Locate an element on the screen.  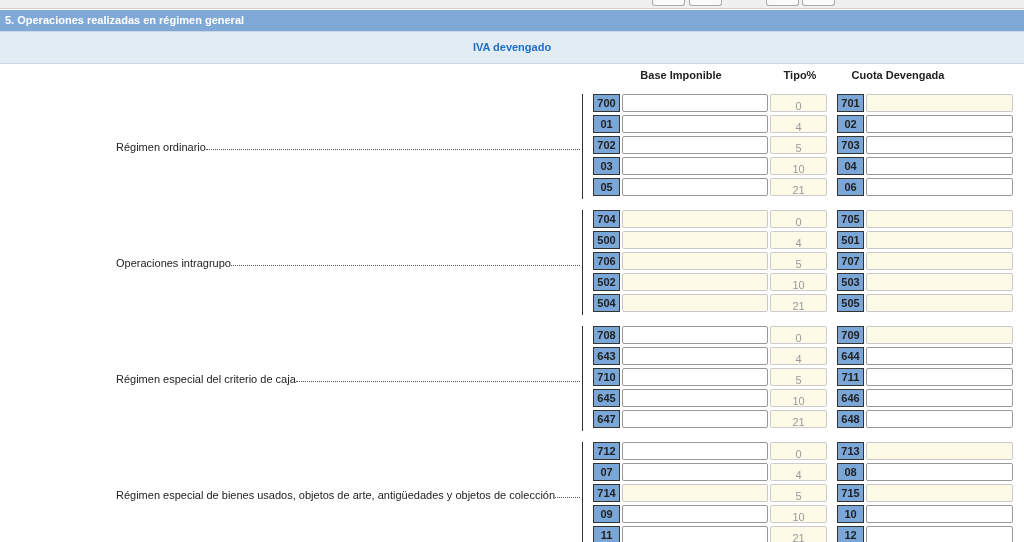
subsection-header: IVA devengado is located at coordinates (512, 47).